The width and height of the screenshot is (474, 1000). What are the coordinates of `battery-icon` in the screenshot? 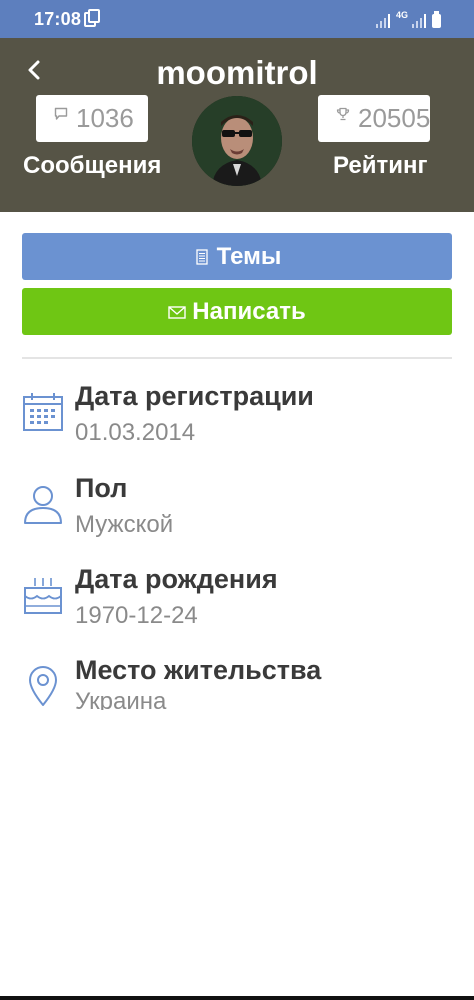 It's located at (436, 19).